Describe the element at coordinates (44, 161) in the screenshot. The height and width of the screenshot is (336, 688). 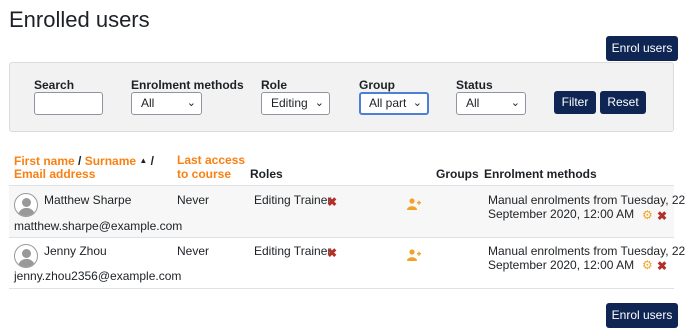
I see `sort-first-name-link: First name` at that location.